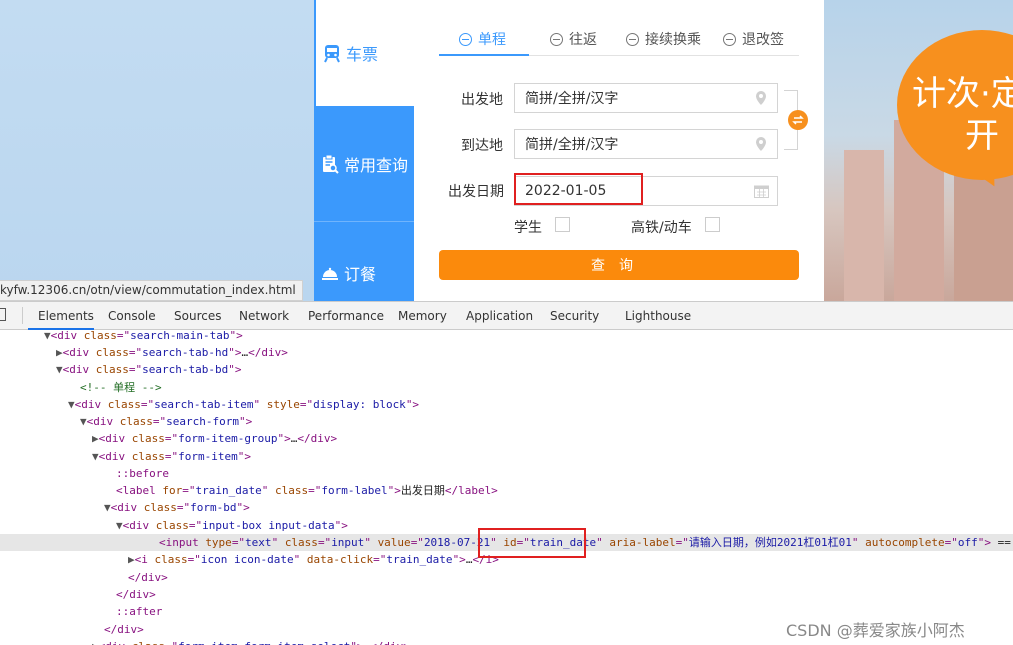 The image size is (1013, 645). I want to click on id-annotation-box, so click(532, 543).